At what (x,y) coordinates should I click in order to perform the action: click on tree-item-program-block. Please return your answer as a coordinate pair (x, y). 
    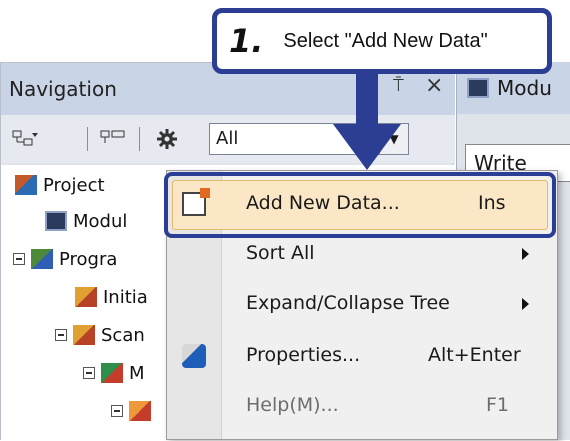
    Looking at the image, I should click on (134, 411).